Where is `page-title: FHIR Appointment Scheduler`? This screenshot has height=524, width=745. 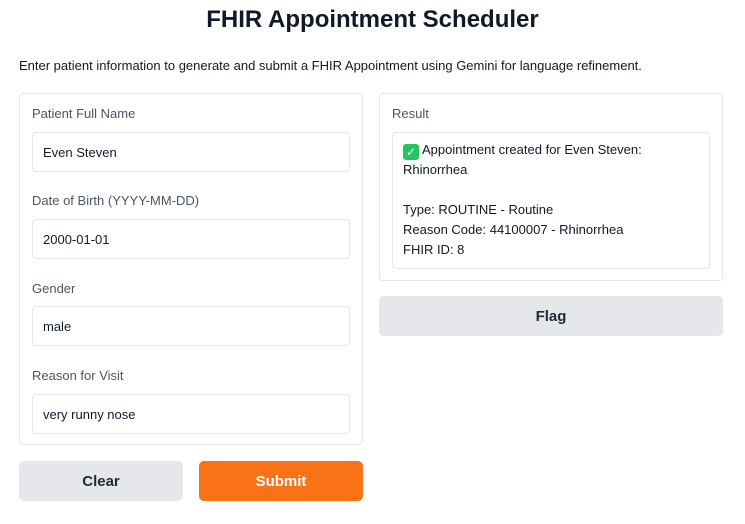
page-title: FHIR Appointment Scheduler is located at coordinates (372, 19).